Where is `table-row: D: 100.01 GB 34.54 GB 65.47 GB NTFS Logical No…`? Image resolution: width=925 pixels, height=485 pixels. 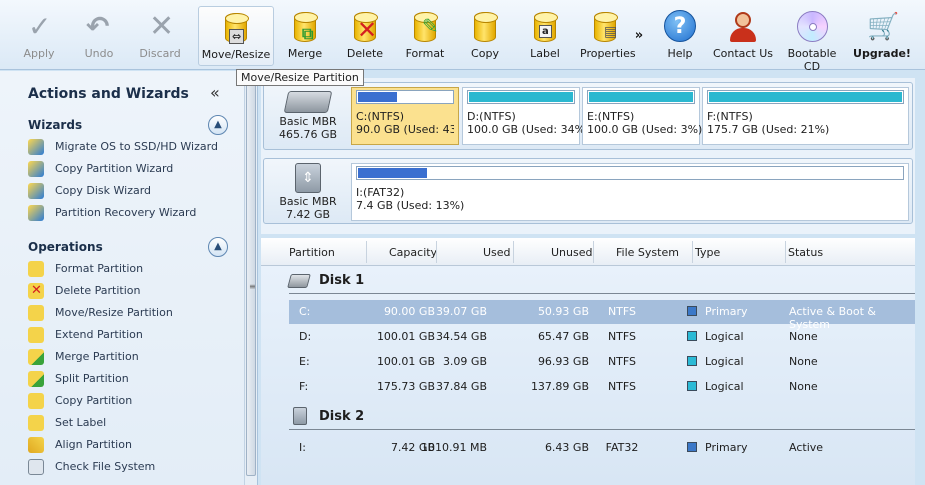 table-row: D: 100.01 GB 34.54 GB 65.47 GB NTFS Logical No… is located at coordinates (602, 337).